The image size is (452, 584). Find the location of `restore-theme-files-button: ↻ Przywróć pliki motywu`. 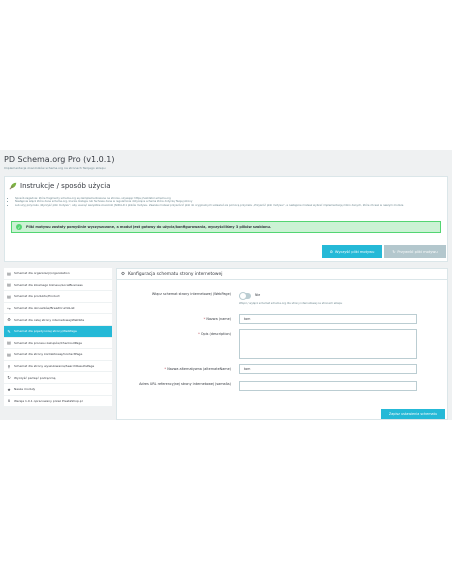

restore-theme-files-button: ↻ Przywróć pliki motywu is located at coordinates (415, 251).